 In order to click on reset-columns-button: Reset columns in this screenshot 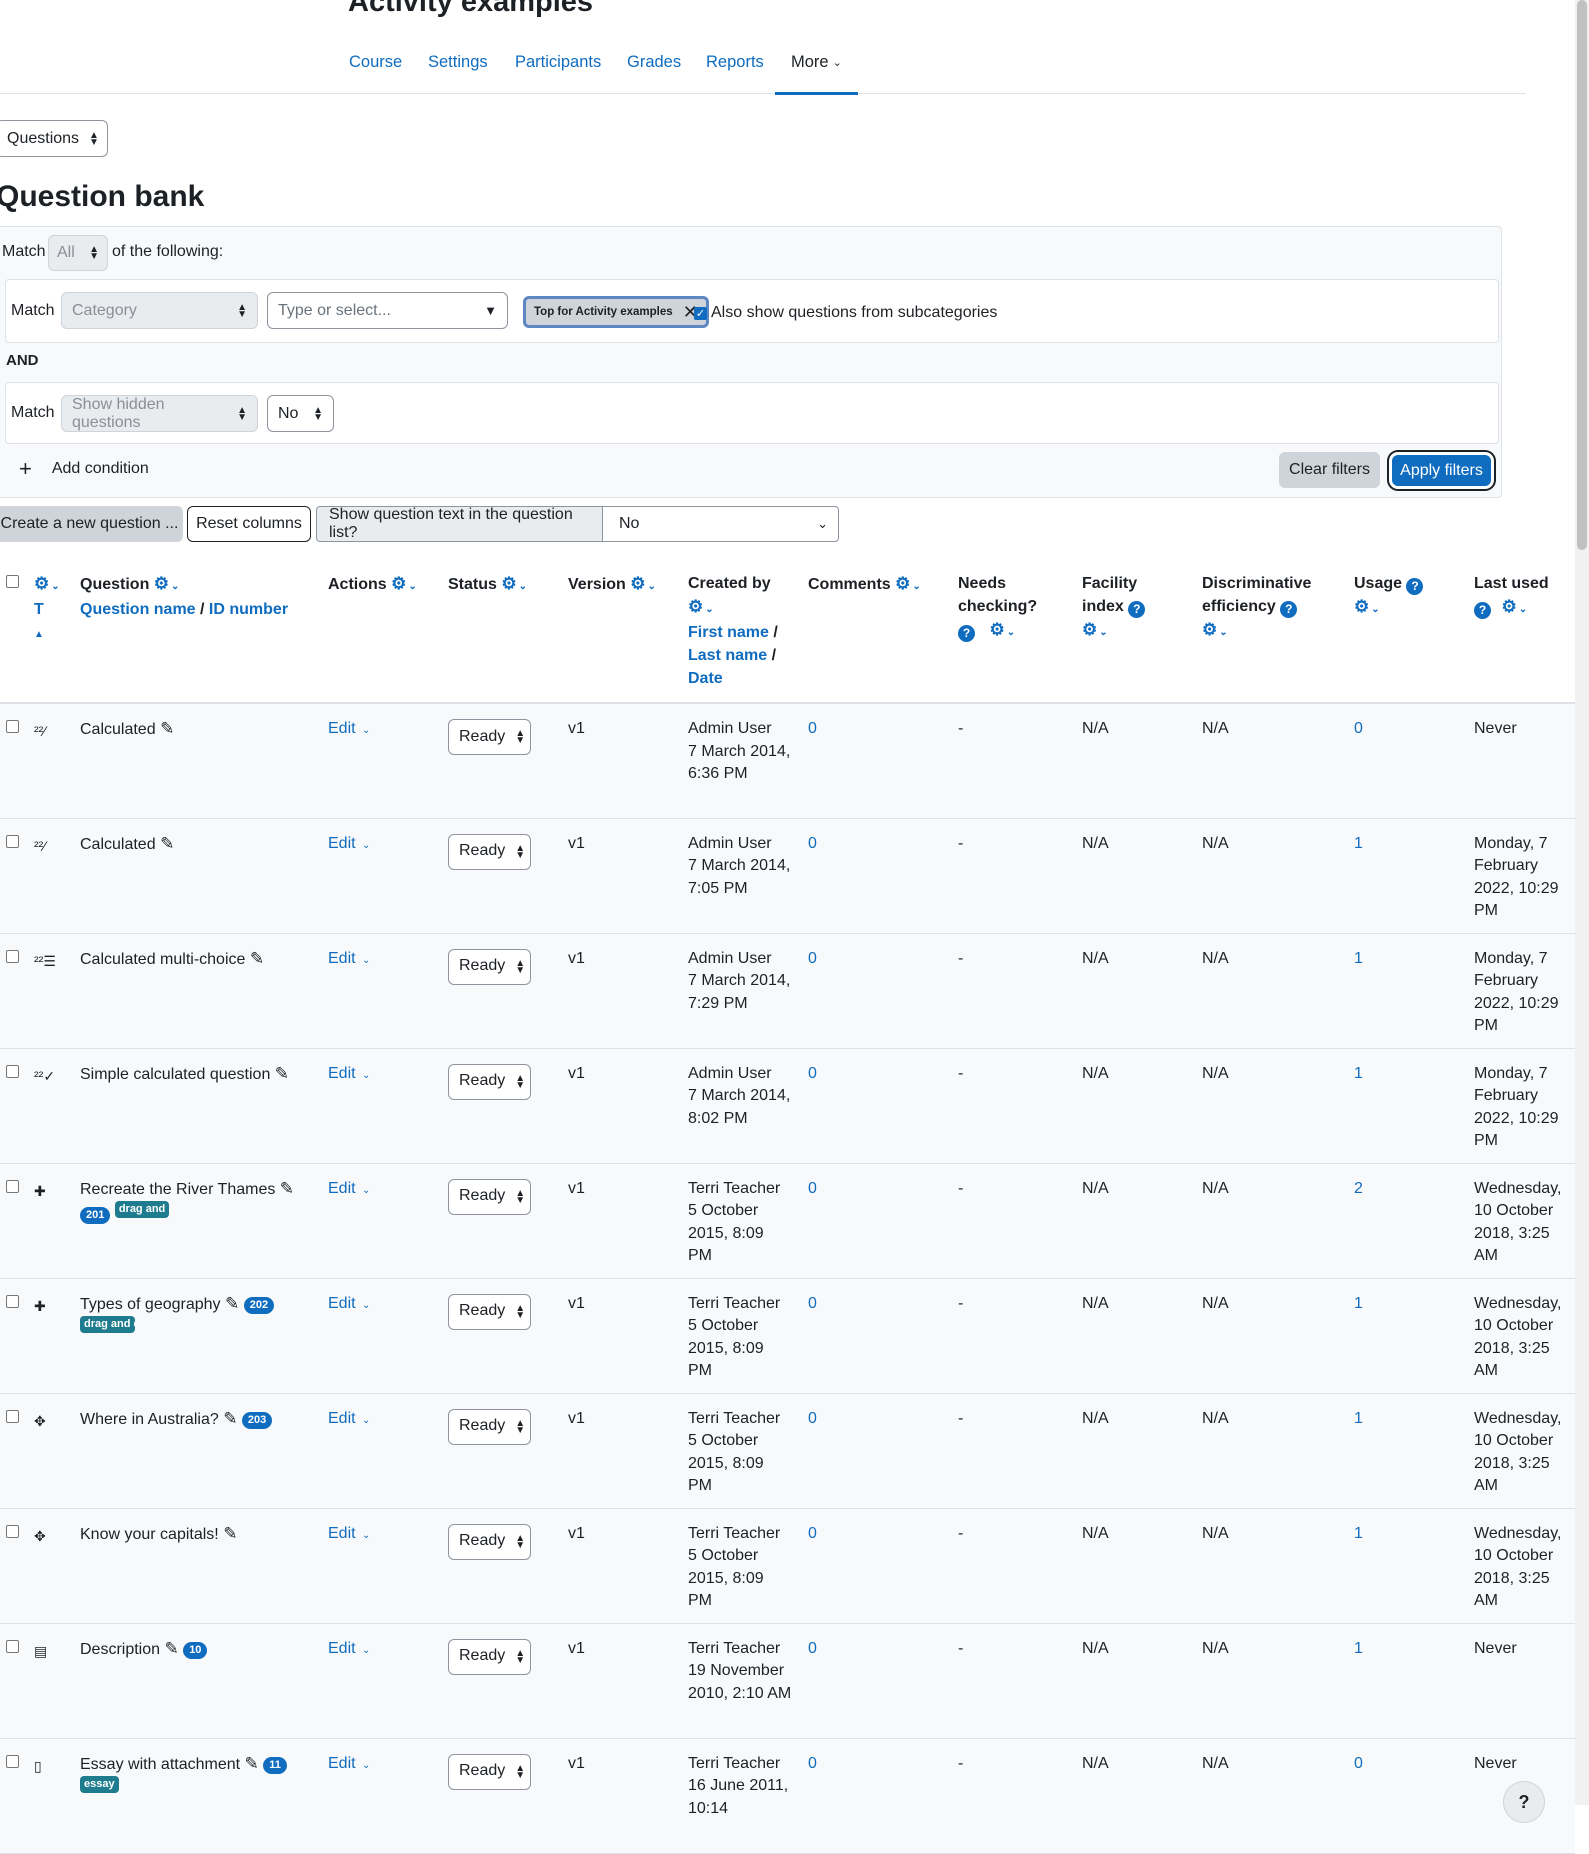, I will do `click(249, 524)`.